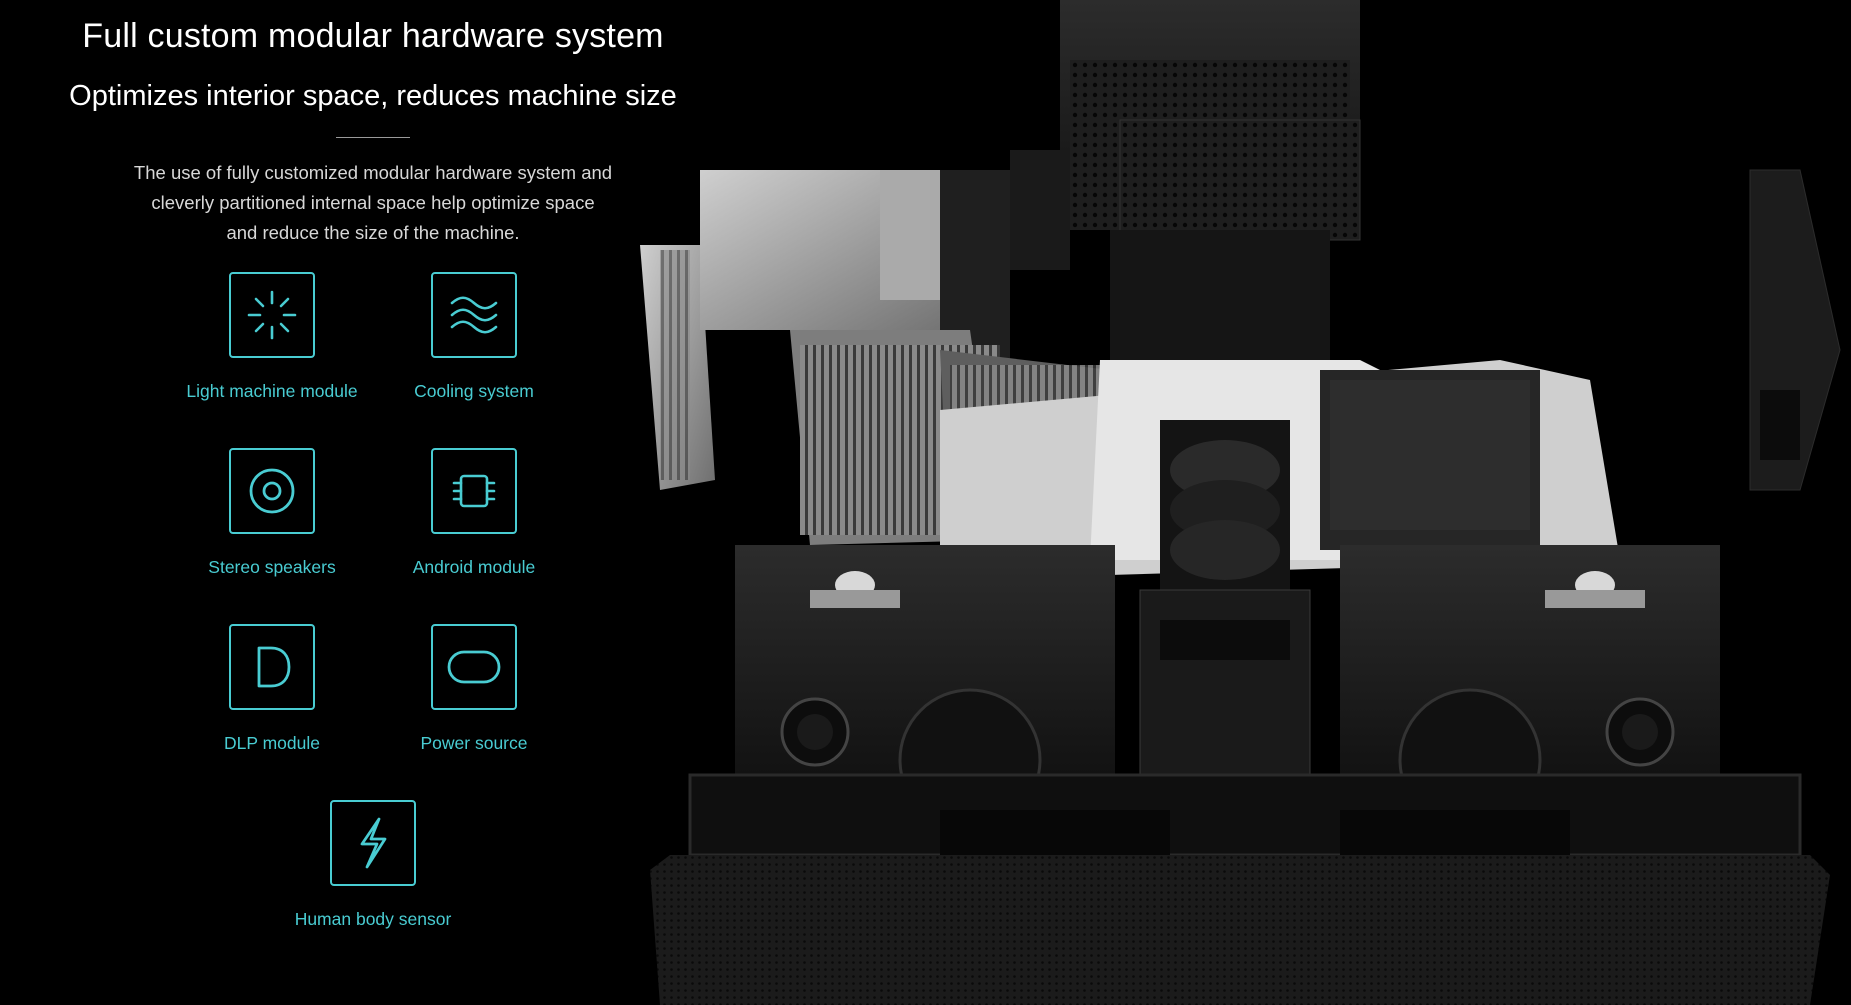 This screenshot has width=1851, height=1005. I want to click on feature-human-body-sensor: Human body sensor, so click(373, 865).